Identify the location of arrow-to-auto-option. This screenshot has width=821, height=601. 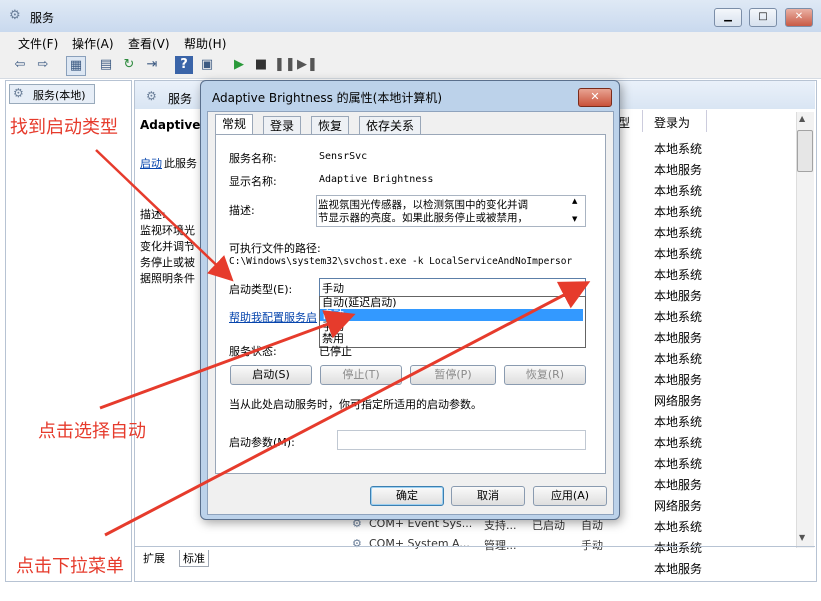
(227, 360).